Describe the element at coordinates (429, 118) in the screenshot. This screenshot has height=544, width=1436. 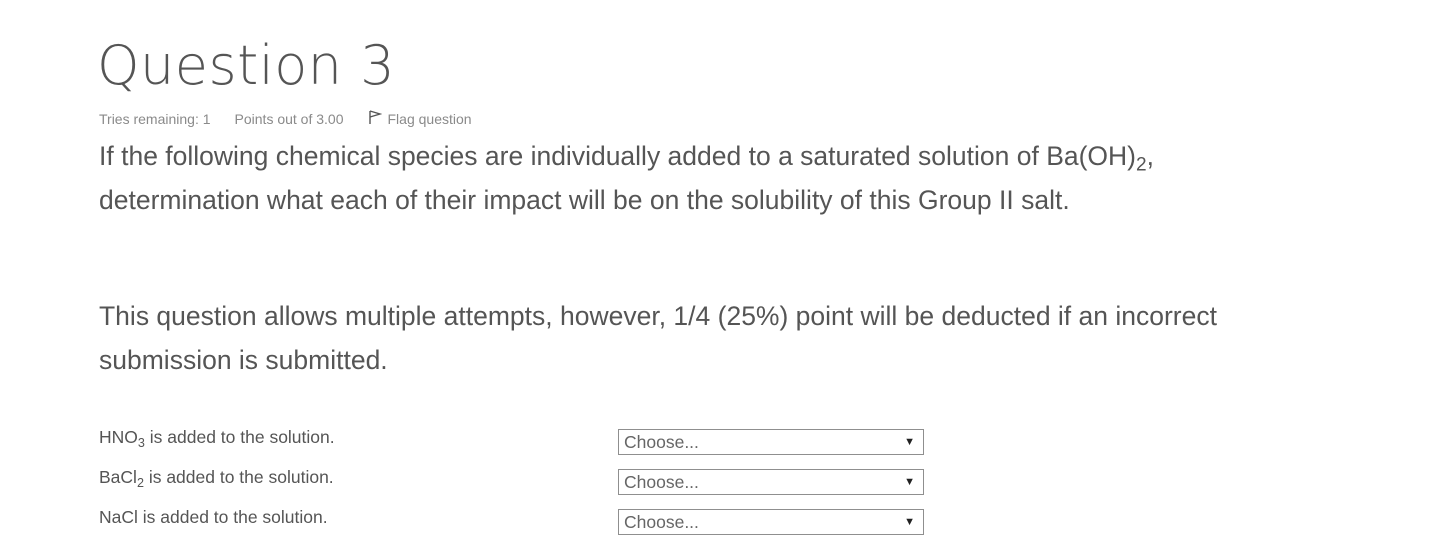
I see `flag-question-label: Flag question` at that location.